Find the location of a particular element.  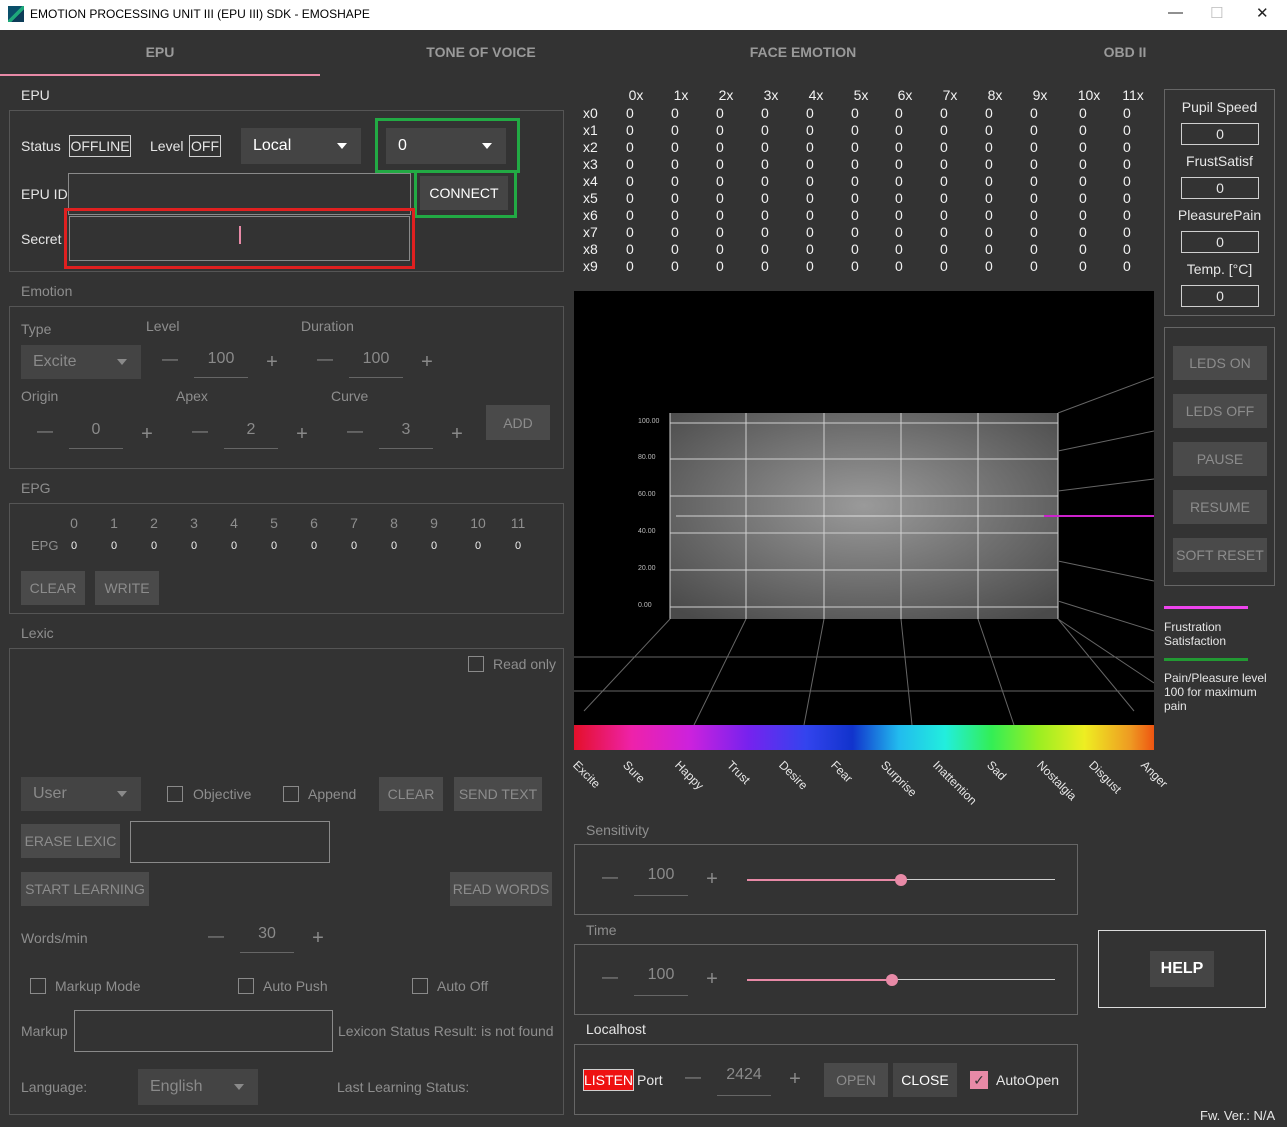

read-words-button: READ WORDS is located at coordinates (501, 889).